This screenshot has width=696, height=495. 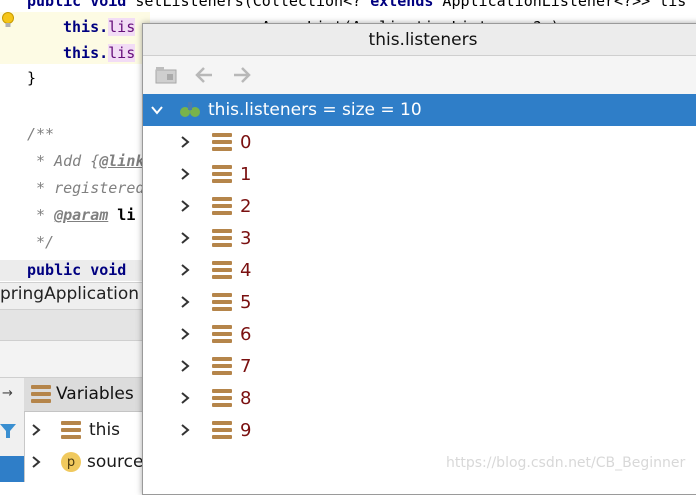 I want to click on popup-toolbar, so click(x=419, y=75).